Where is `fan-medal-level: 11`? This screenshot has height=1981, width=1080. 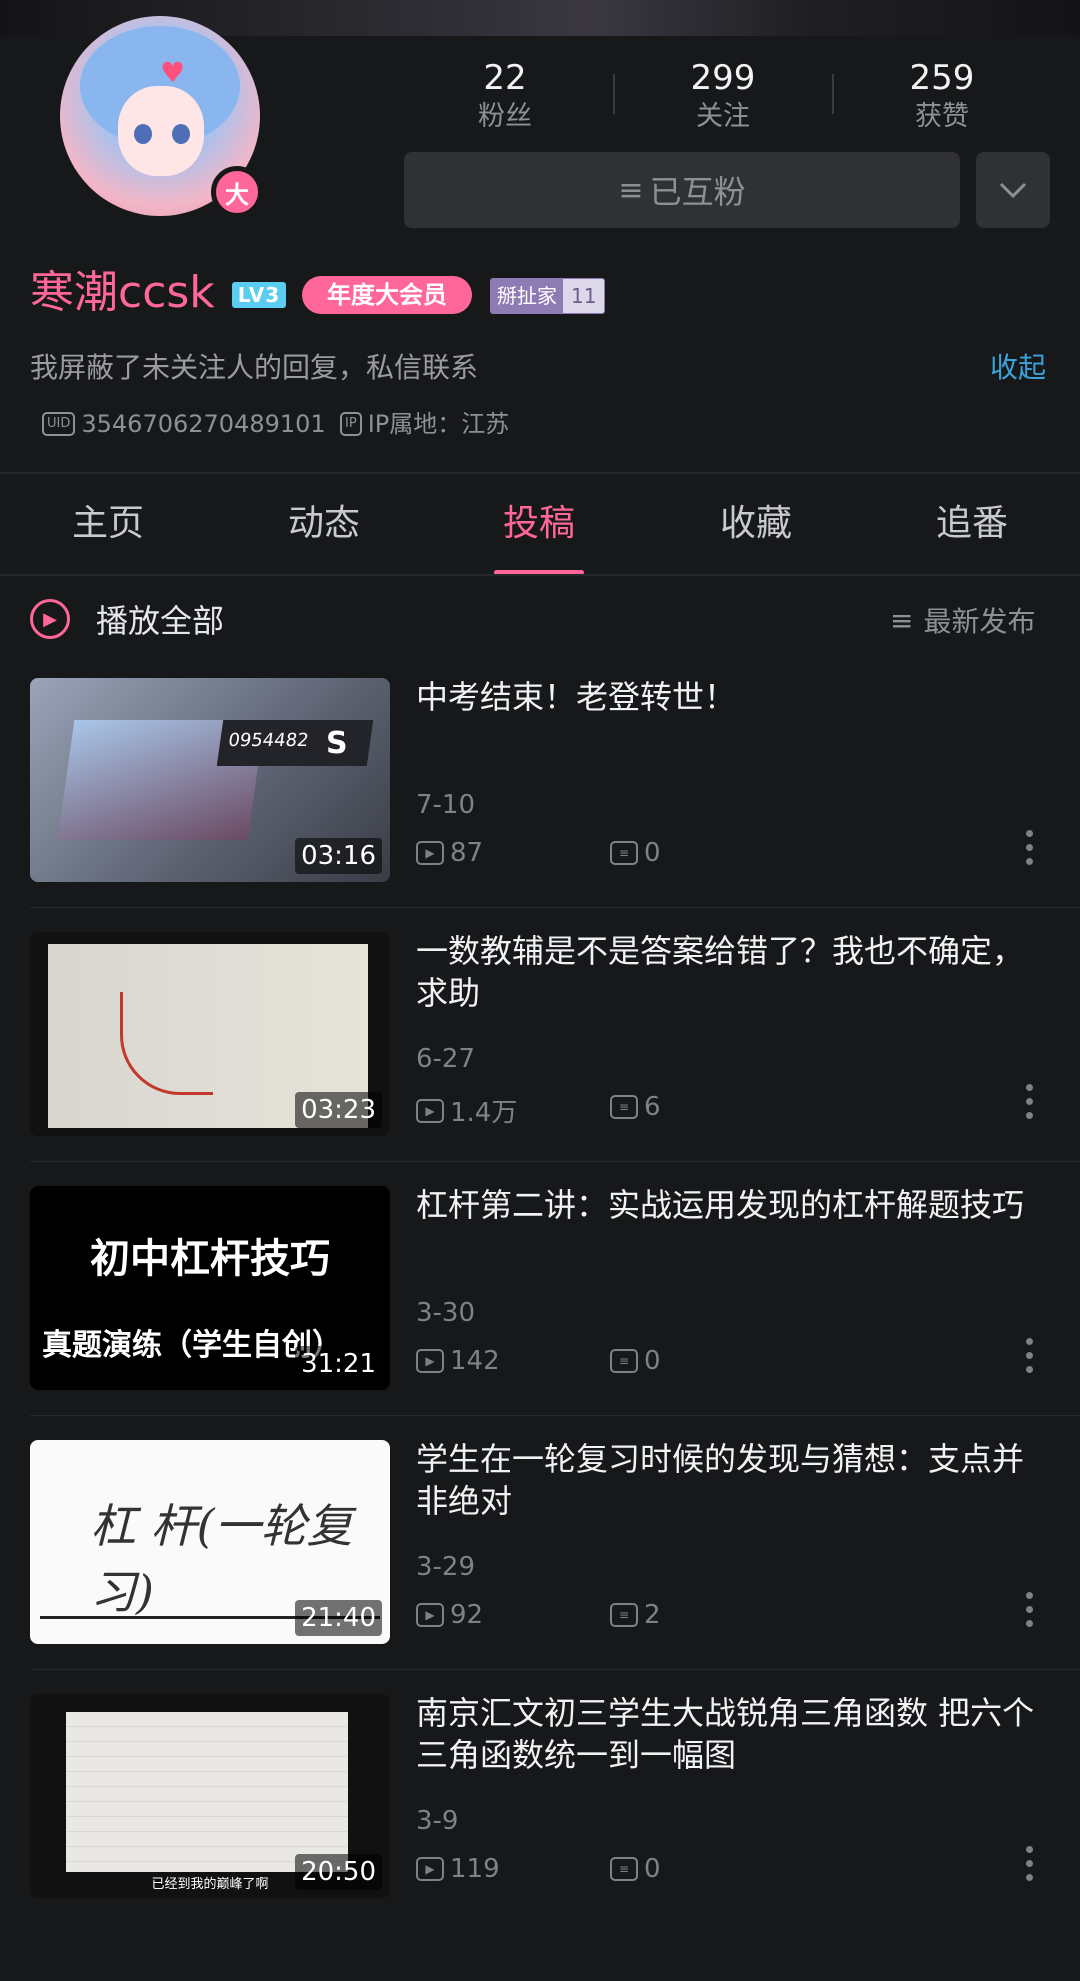
fan-medal-level: 11 is located at coordinates (584, 296).